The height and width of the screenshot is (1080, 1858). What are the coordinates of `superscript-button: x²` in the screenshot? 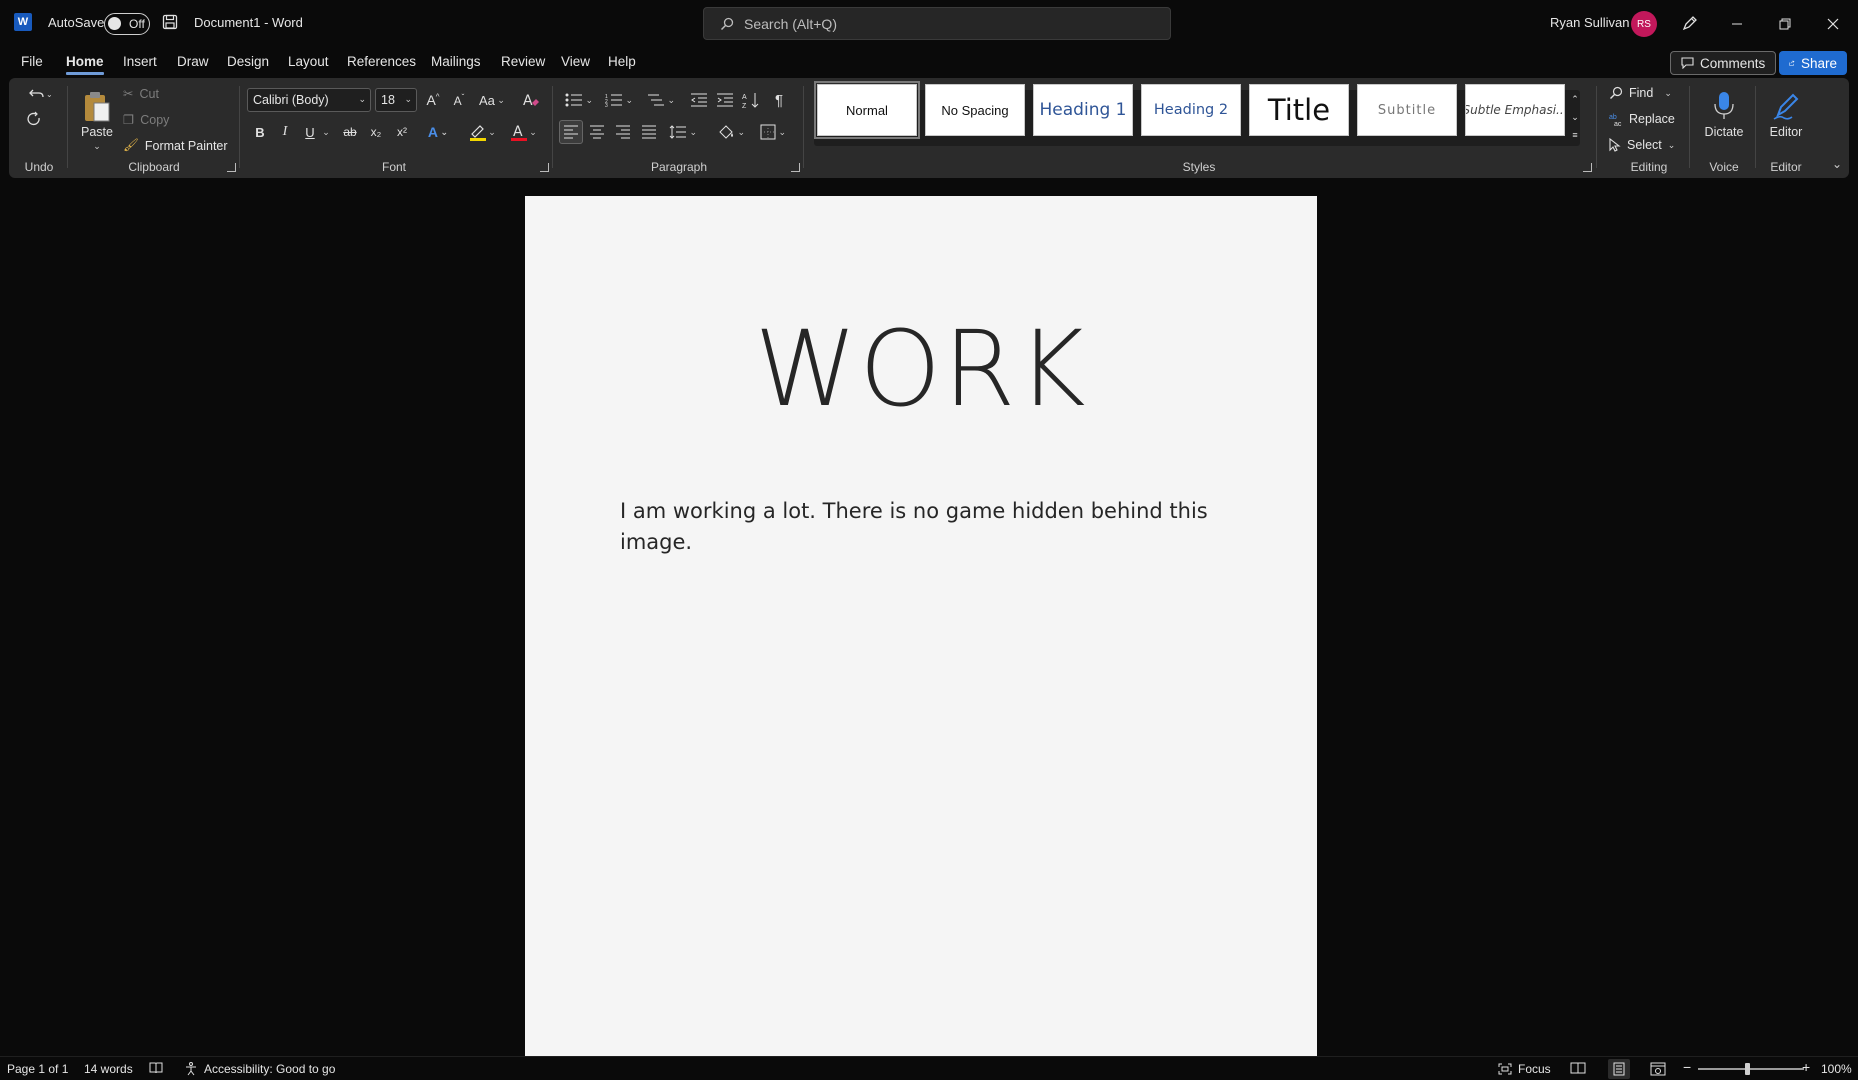 It's located at (402, 132).